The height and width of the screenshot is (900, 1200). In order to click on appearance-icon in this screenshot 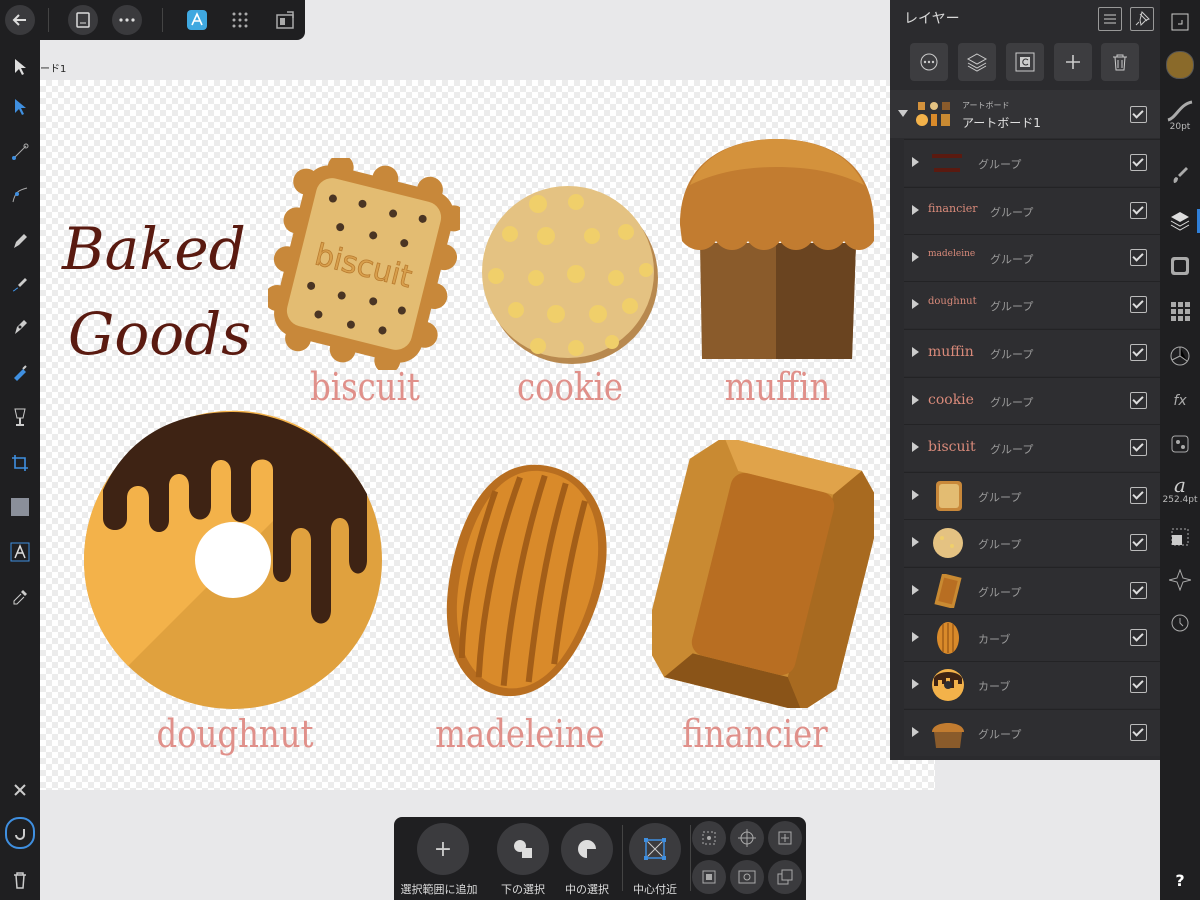, I will do `click(1180, 356)`.